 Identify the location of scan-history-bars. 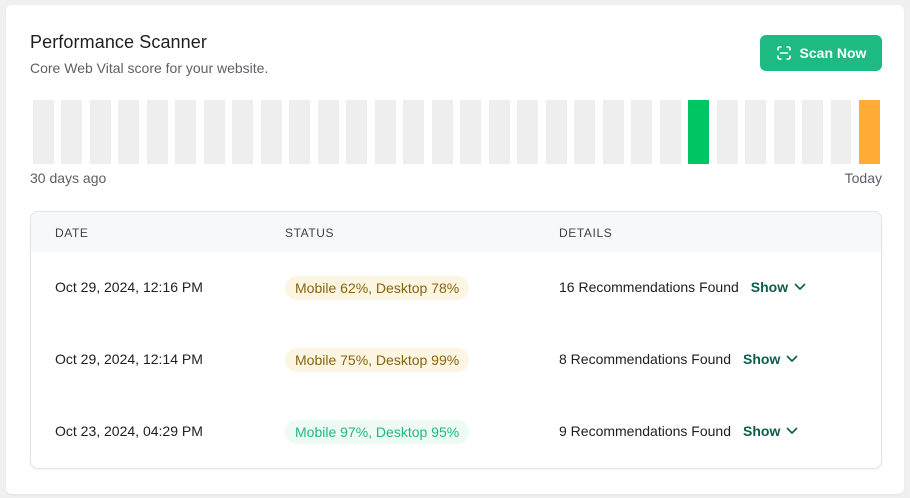
(456, 132).